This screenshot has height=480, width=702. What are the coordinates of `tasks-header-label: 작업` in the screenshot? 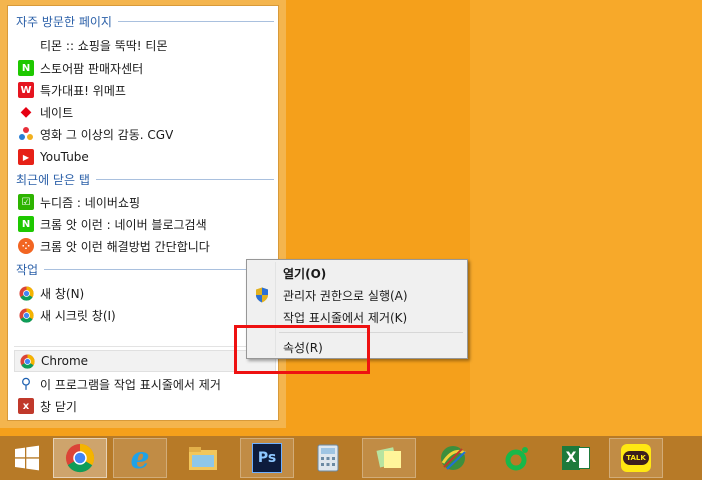 It's located at (27, 269).